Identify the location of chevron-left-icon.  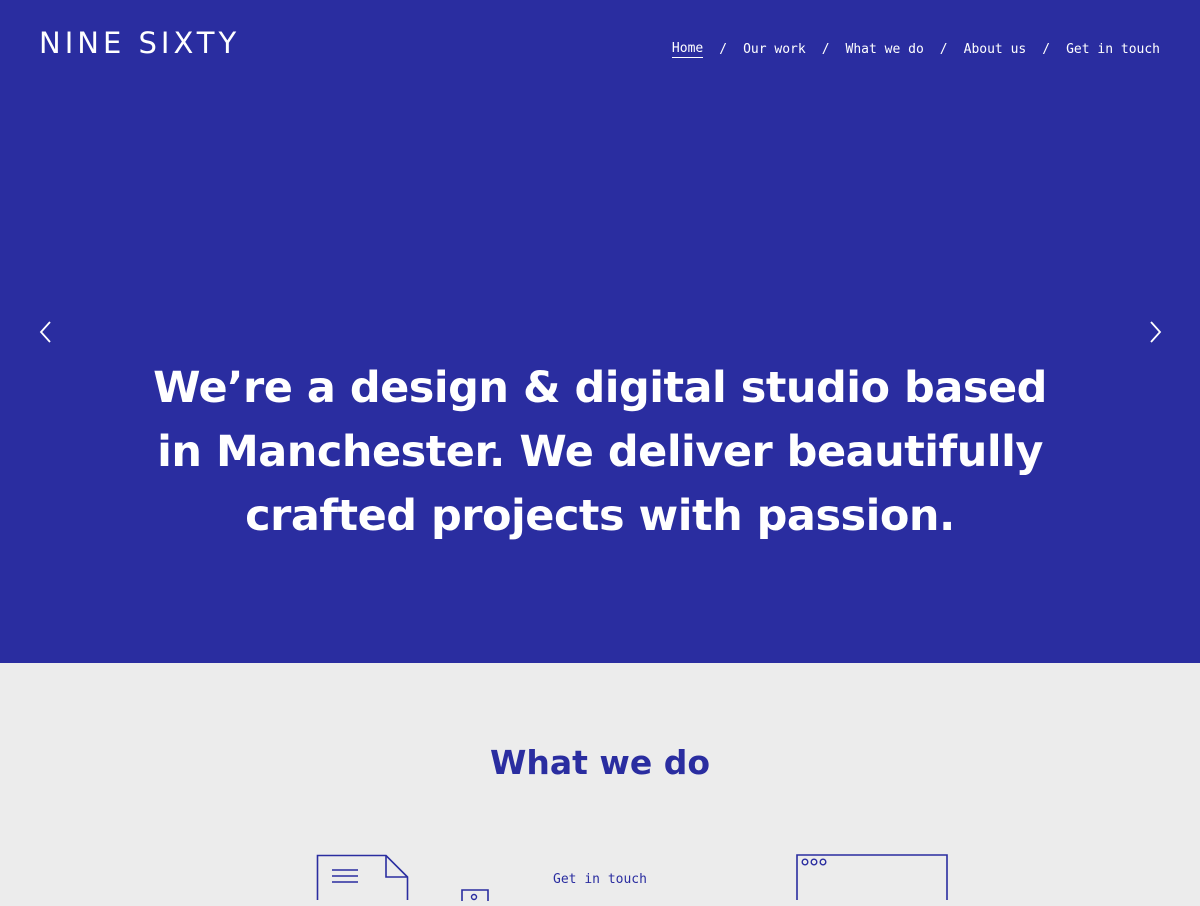
(46, 332).